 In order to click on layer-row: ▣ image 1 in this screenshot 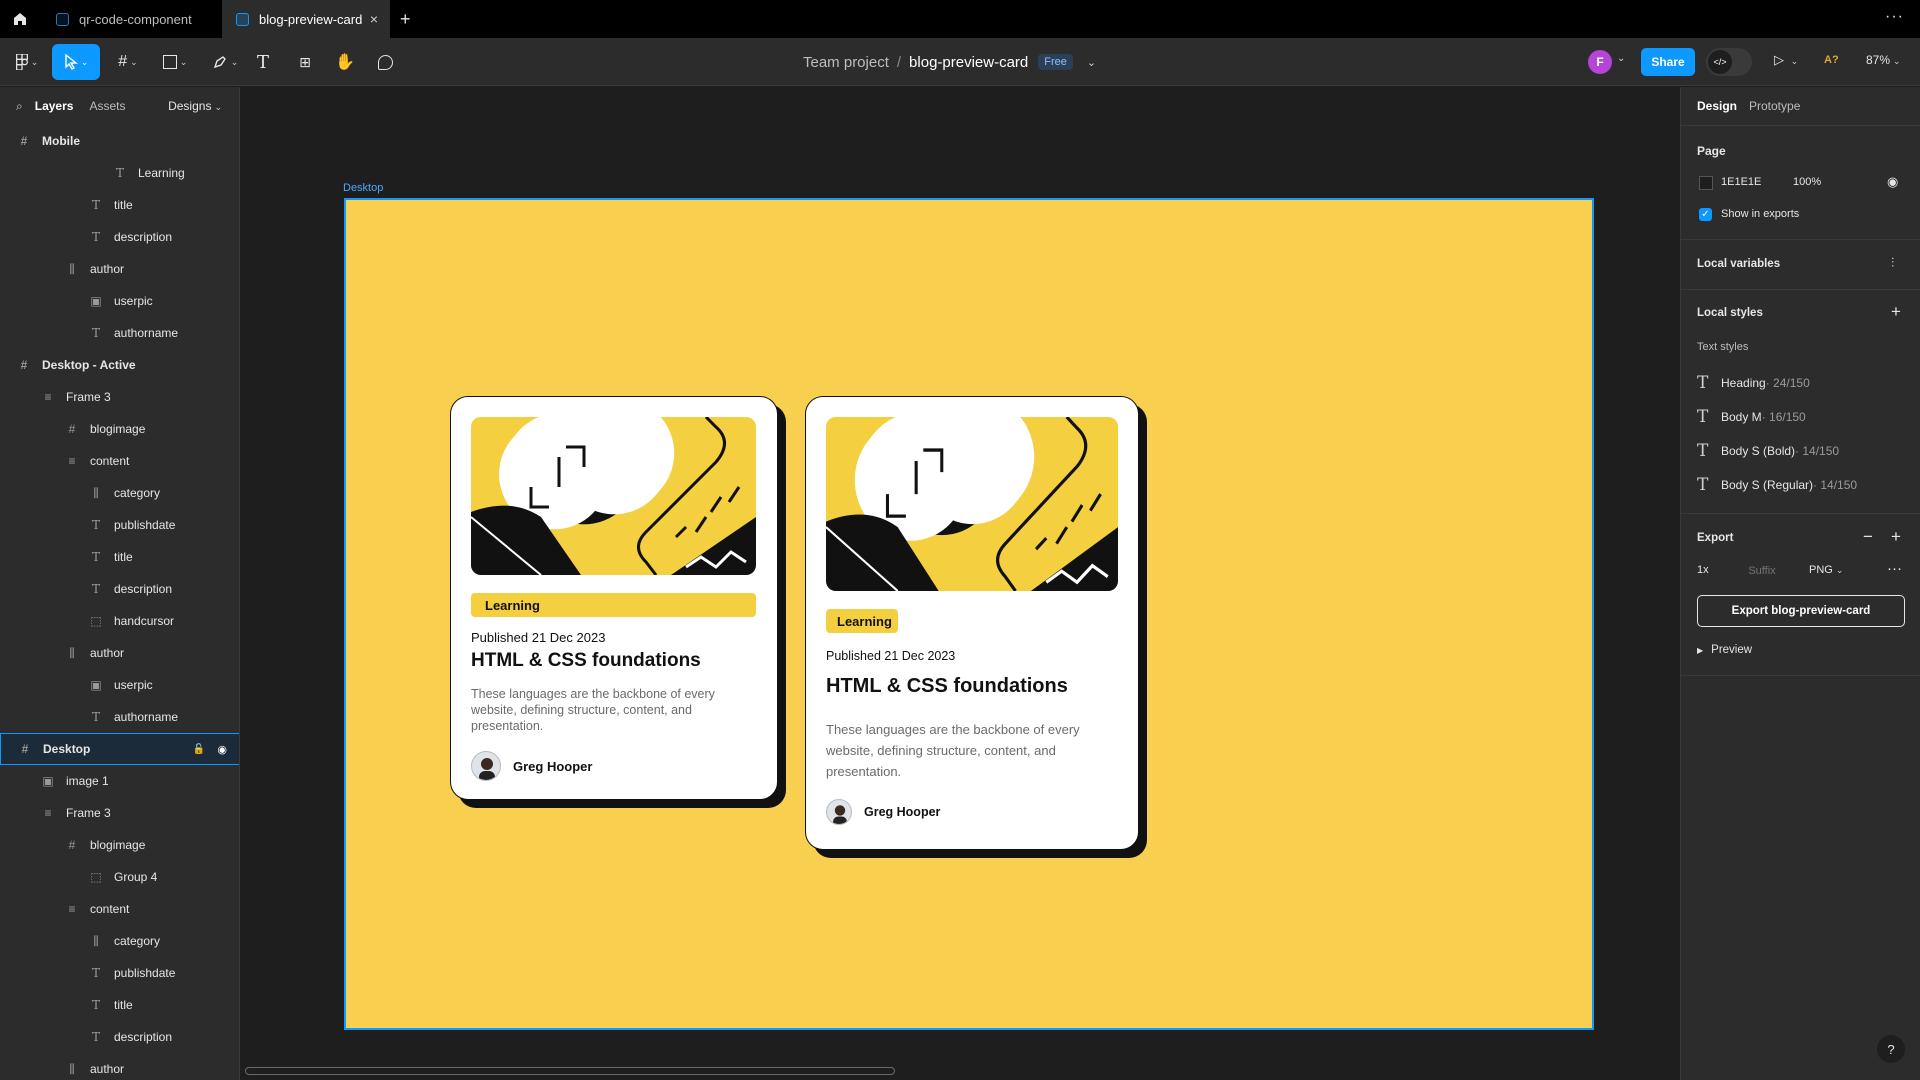, I will do `click(119, 781)`.